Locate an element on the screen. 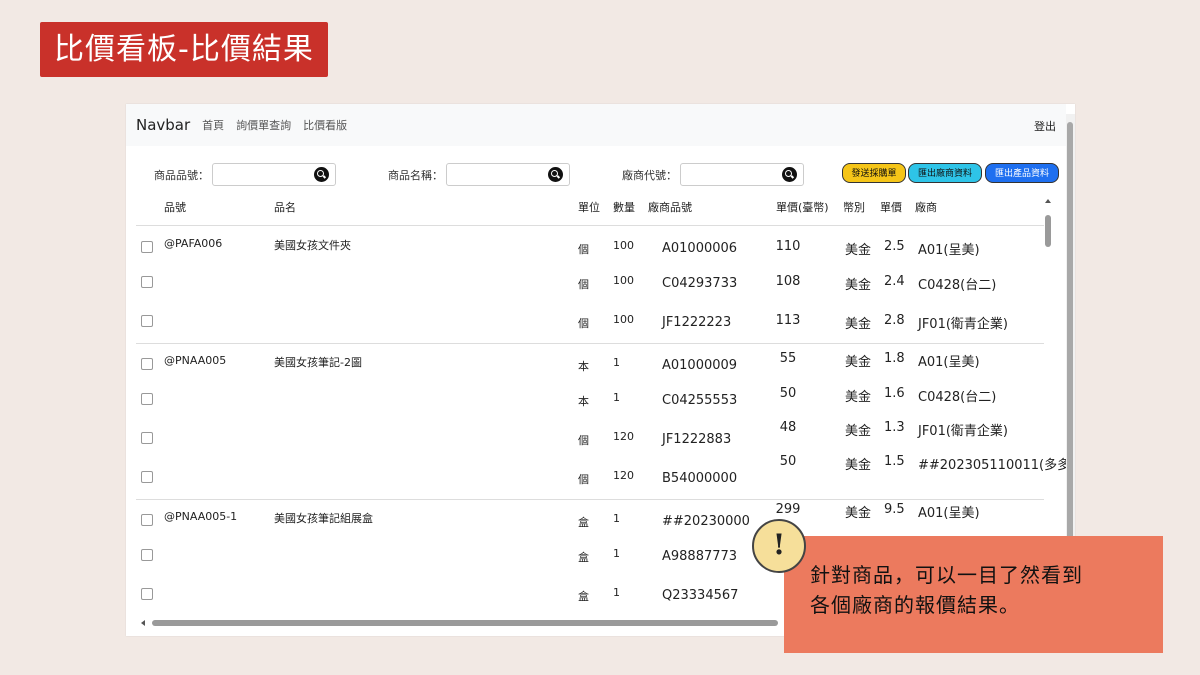 Image resolution: width=1200 pixels, height=675 pixels. header-currency: 幣別 is located at coordinates (854, 207).